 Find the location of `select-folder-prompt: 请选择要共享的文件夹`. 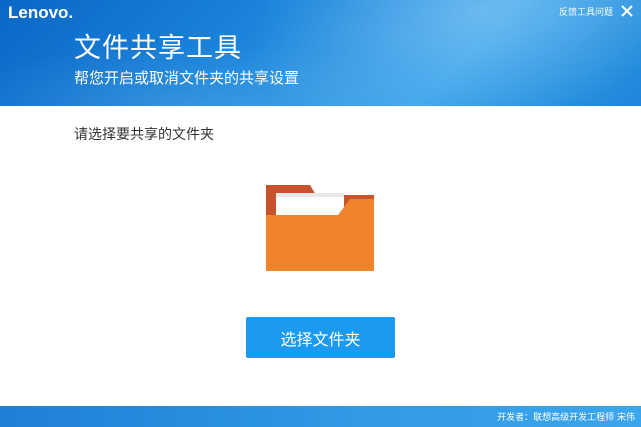

select-folder-prompt: 请选择要共享的文件夹 is located at coordinates (144, 135).